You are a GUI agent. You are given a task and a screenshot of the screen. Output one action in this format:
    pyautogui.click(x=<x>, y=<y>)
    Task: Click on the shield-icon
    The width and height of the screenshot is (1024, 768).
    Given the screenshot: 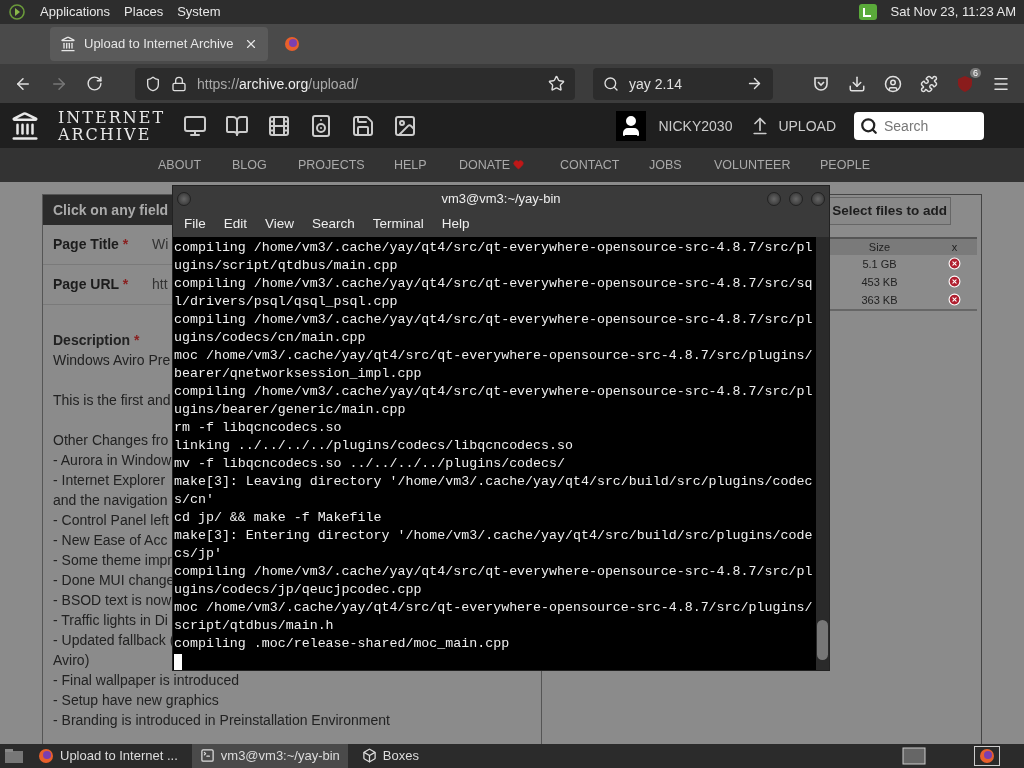 What is the action you would take?
    pyautogui.click(x=153, y=83)
    